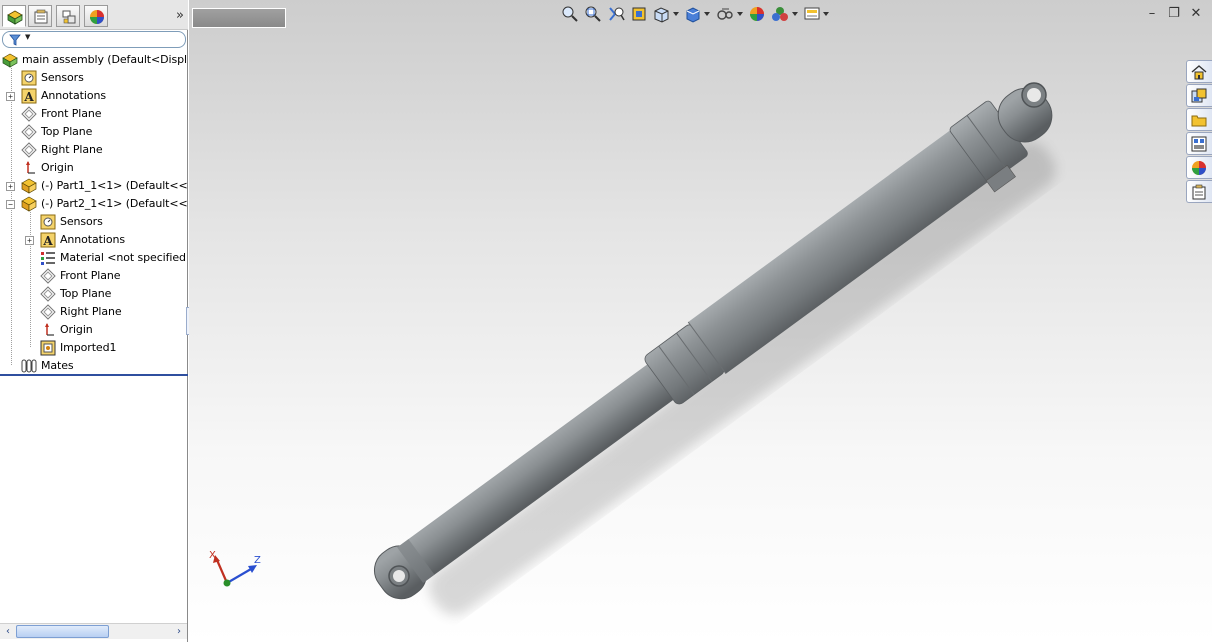 Image resolution: width=1212 pixels, height=642 pixels. What do you see at coordinates (57, 365) in the screenshot?
I see `tree-item-label: Mates` at bounding box center [57, 365].